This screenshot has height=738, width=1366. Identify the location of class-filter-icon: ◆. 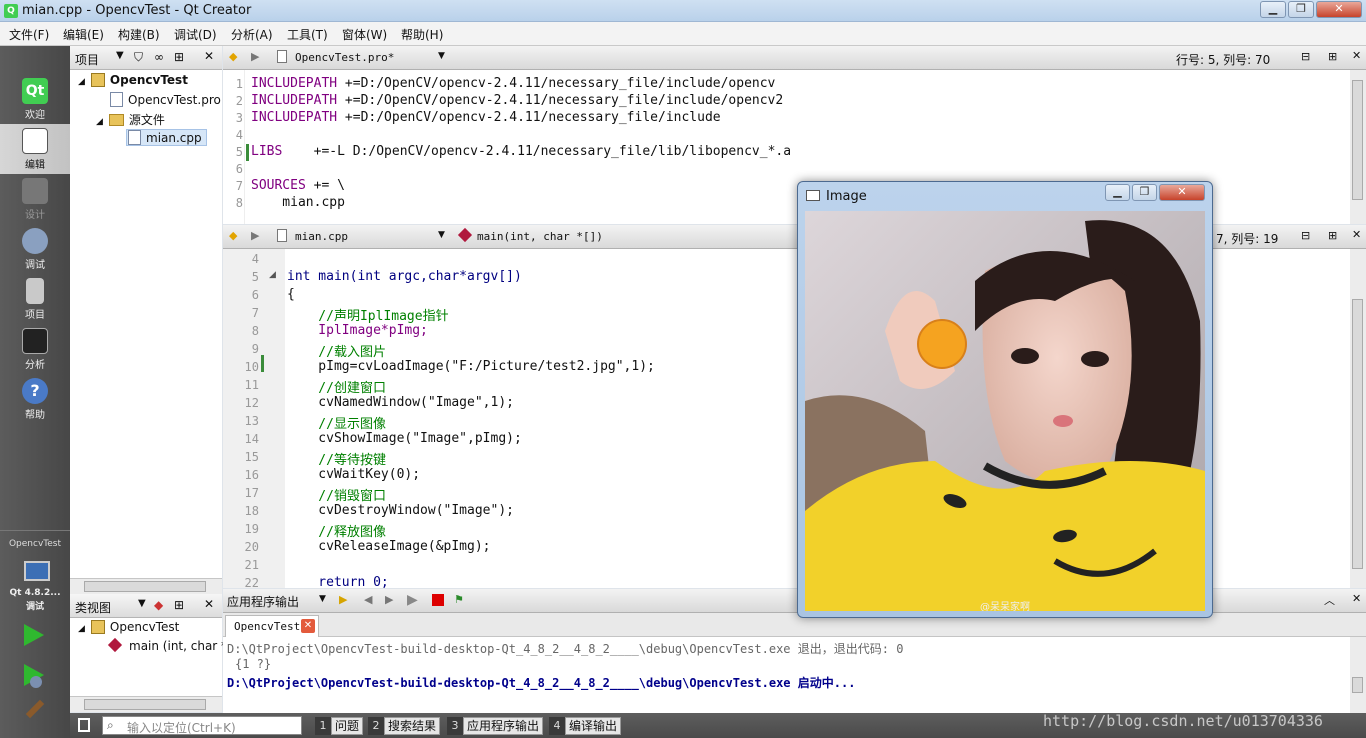
(158, 605).